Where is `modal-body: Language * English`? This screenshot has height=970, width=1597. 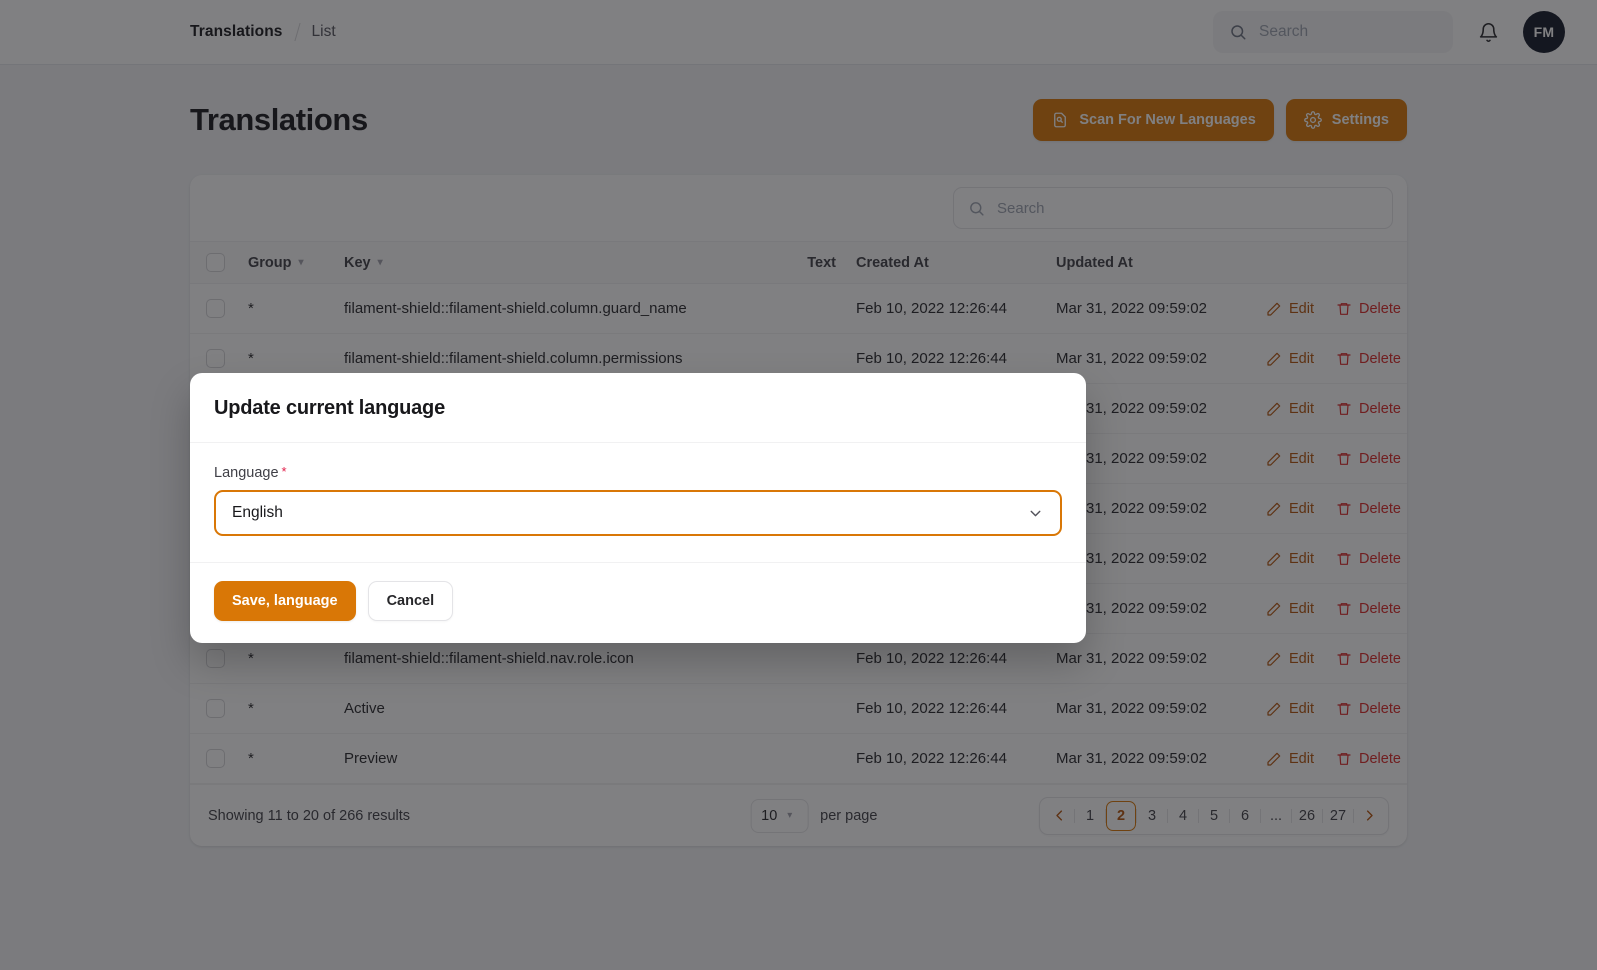 modal-body: Language * English is located at coordinates (638, 503).